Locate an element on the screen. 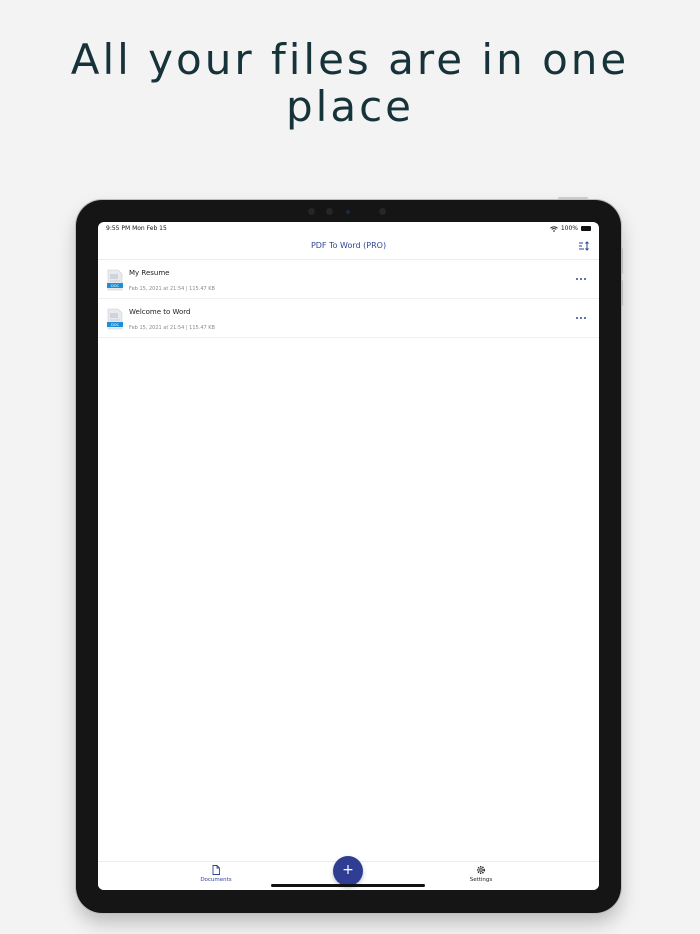 The image size is (700, 934). camera-bar is located at coordinates (348, 211).